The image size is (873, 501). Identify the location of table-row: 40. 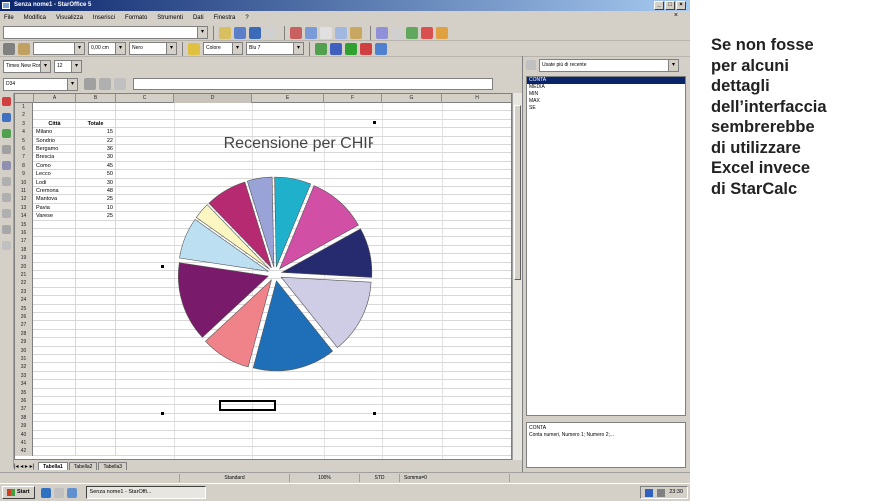
(263, 434).